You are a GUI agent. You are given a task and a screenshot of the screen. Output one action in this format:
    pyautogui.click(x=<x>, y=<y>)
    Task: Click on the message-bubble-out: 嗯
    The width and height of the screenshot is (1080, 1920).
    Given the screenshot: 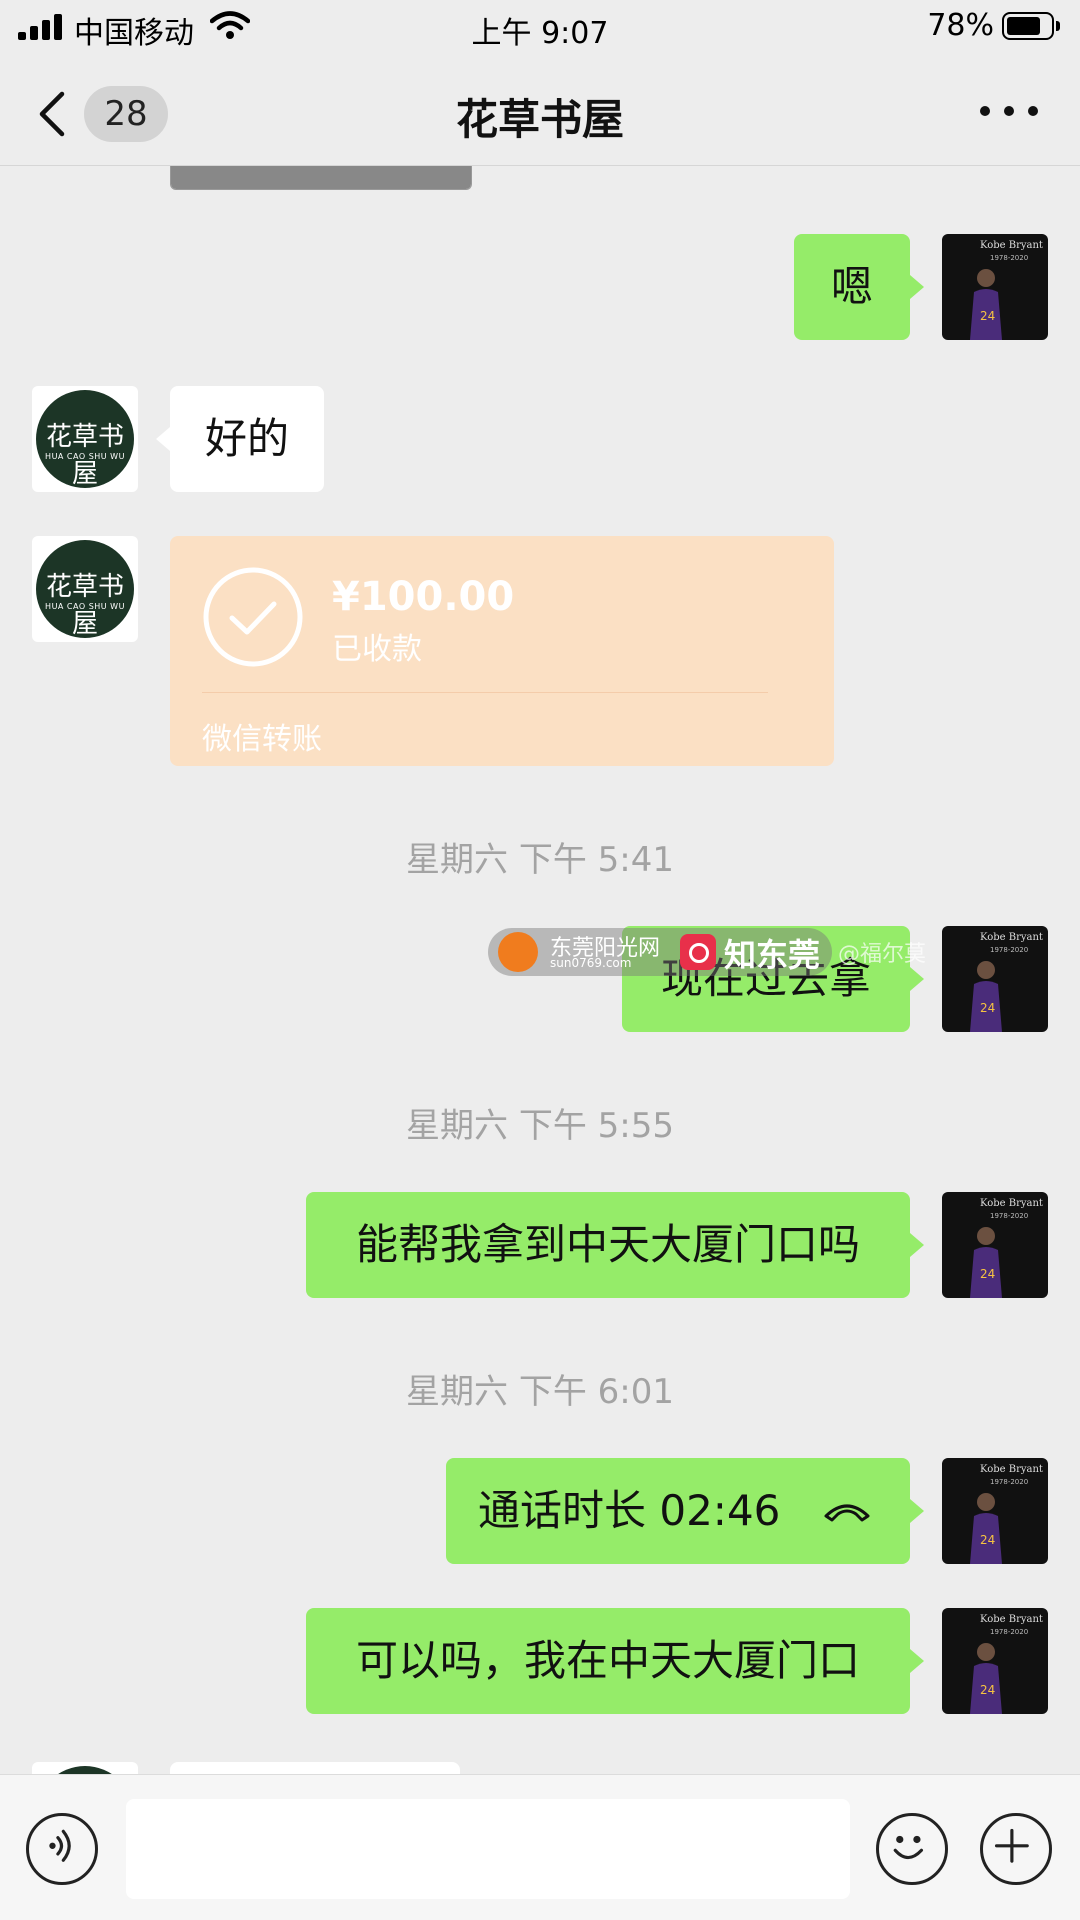 What is the action you would take?
    pyautogui.click(x=852, y=287)
    